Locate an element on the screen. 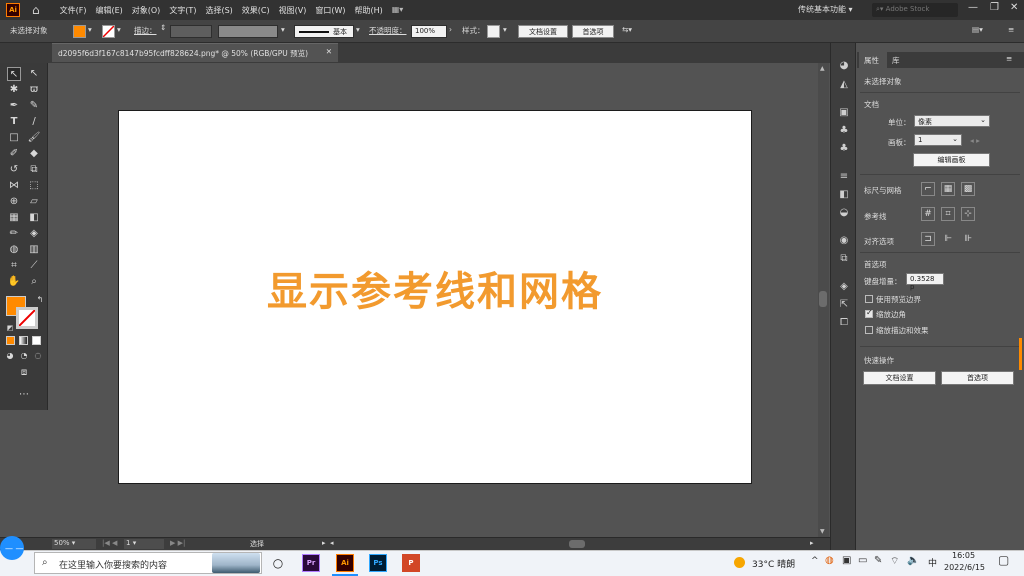  show-guides-icon: # is located at coordinates (928, 214).